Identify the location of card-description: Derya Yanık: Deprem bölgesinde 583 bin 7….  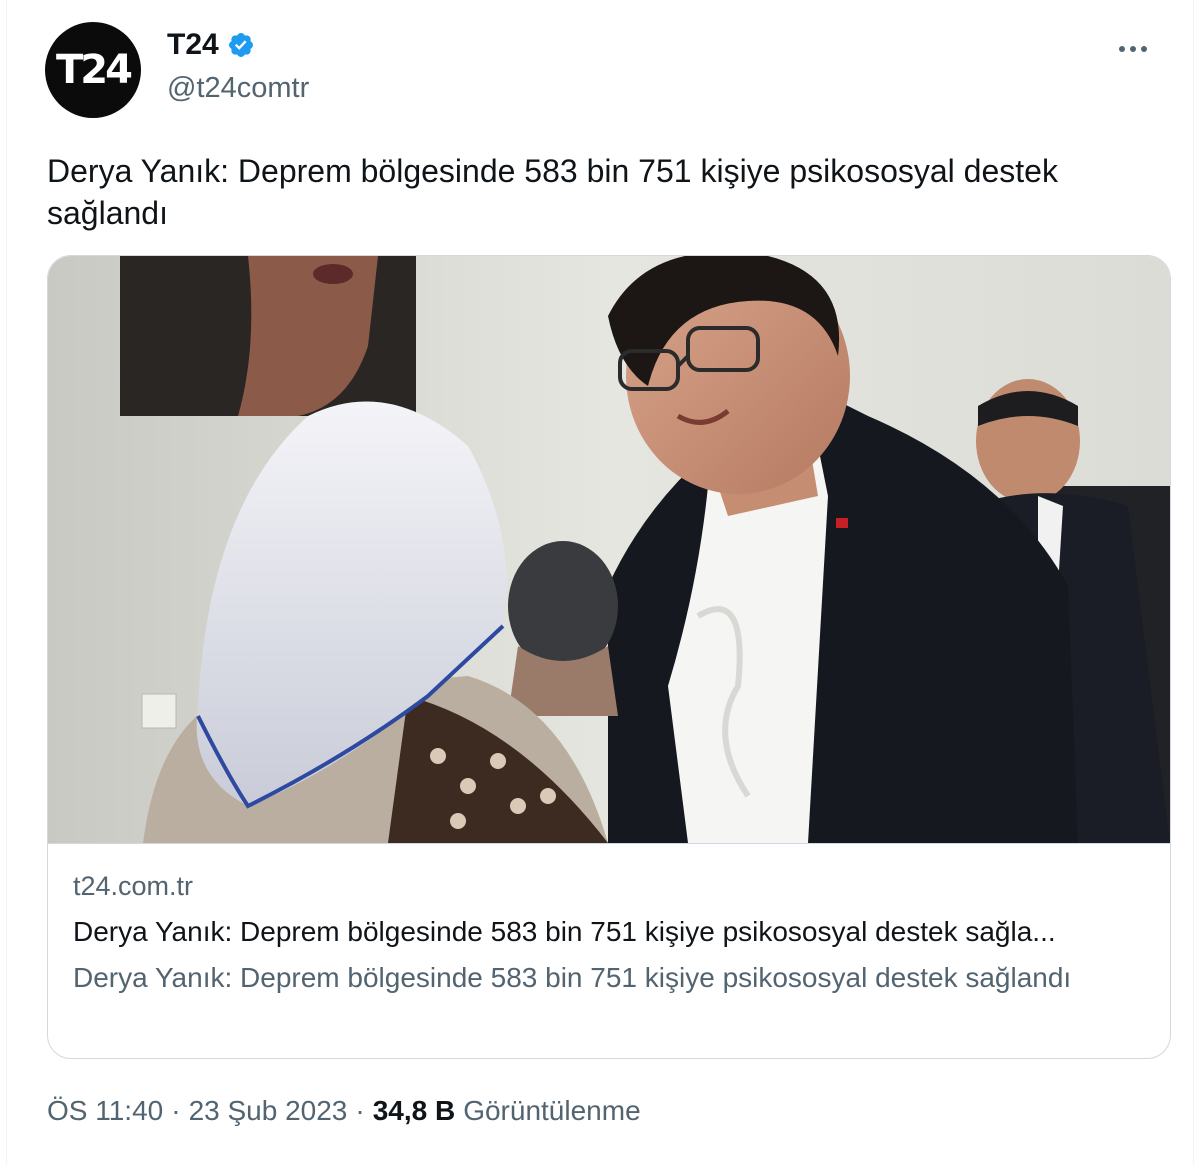
(572, 977).